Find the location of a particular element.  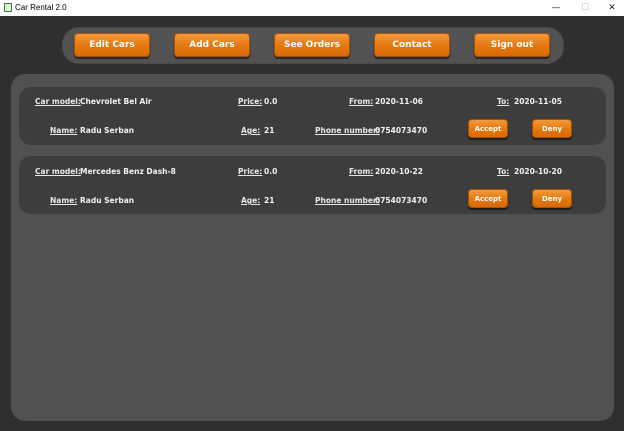

app-icon is located at coordinates (8, 7).